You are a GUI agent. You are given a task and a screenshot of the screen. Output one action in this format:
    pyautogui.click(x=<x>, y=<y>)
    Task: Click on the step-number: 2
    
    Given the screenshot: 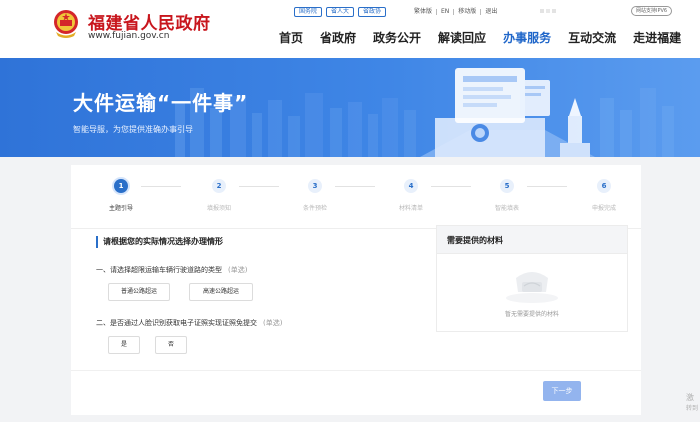 What is the action you would take?
    pyautogui.click(x=219, y=186)
    